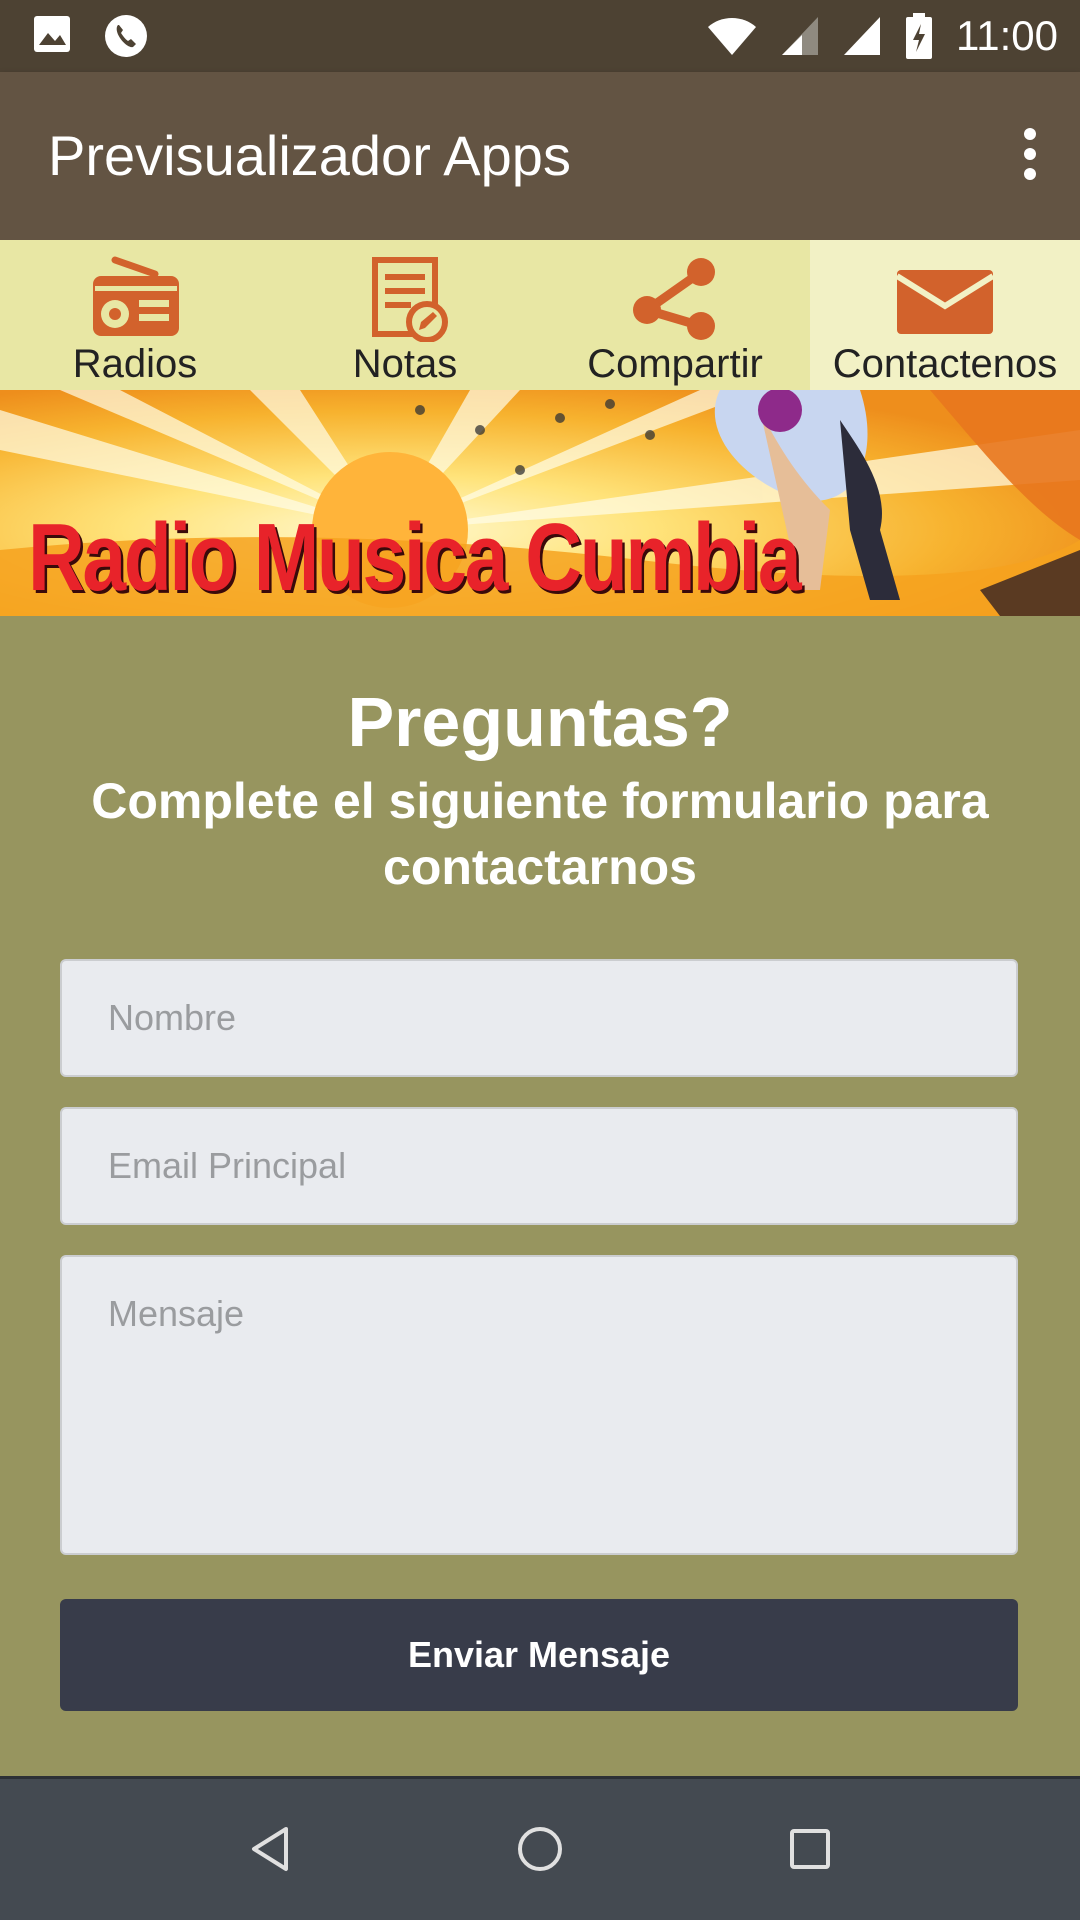  Describe the element at coordinates (270, 1849) in the screenshot. I see `back-icon` at that location.